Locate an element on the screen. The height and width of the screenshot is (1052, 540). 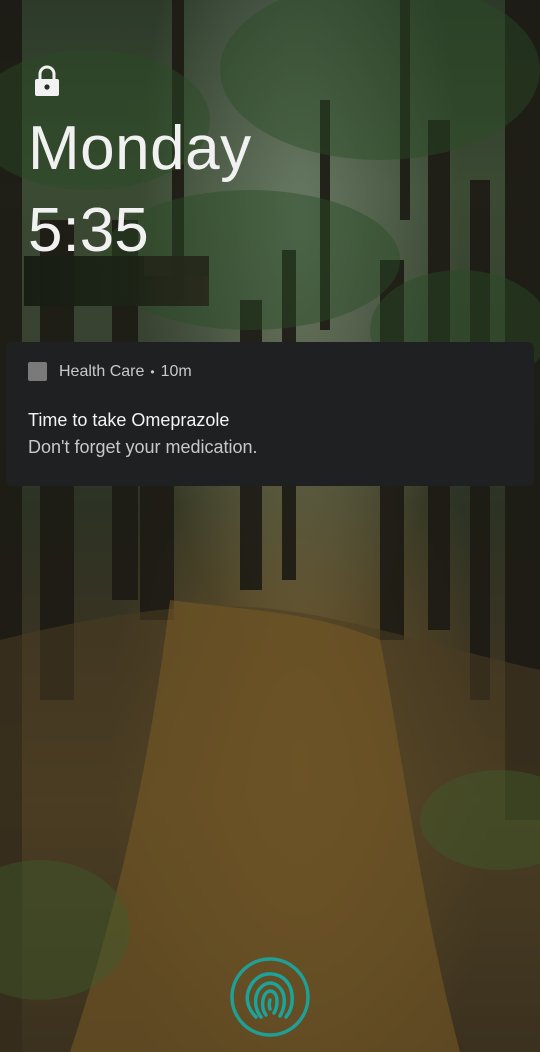
notification-header: Health Care • 10m is located at coordinates (125, 372).